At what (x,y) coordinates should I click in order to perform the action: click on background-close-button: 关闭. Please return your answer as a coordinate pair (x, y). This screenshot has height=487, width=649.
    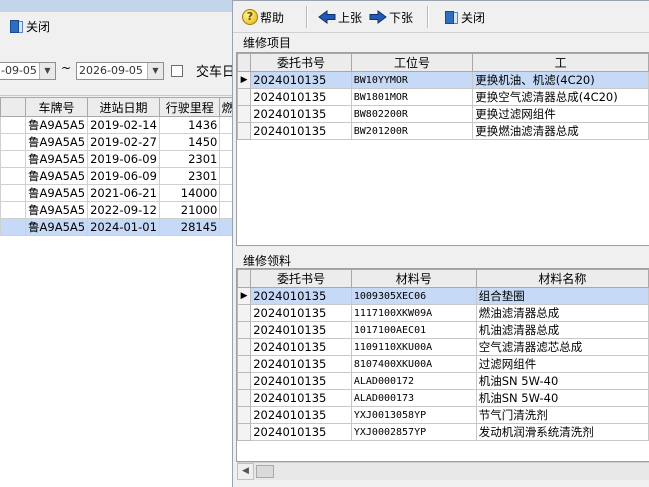
    Looking at the image, I should click on (29, 26).